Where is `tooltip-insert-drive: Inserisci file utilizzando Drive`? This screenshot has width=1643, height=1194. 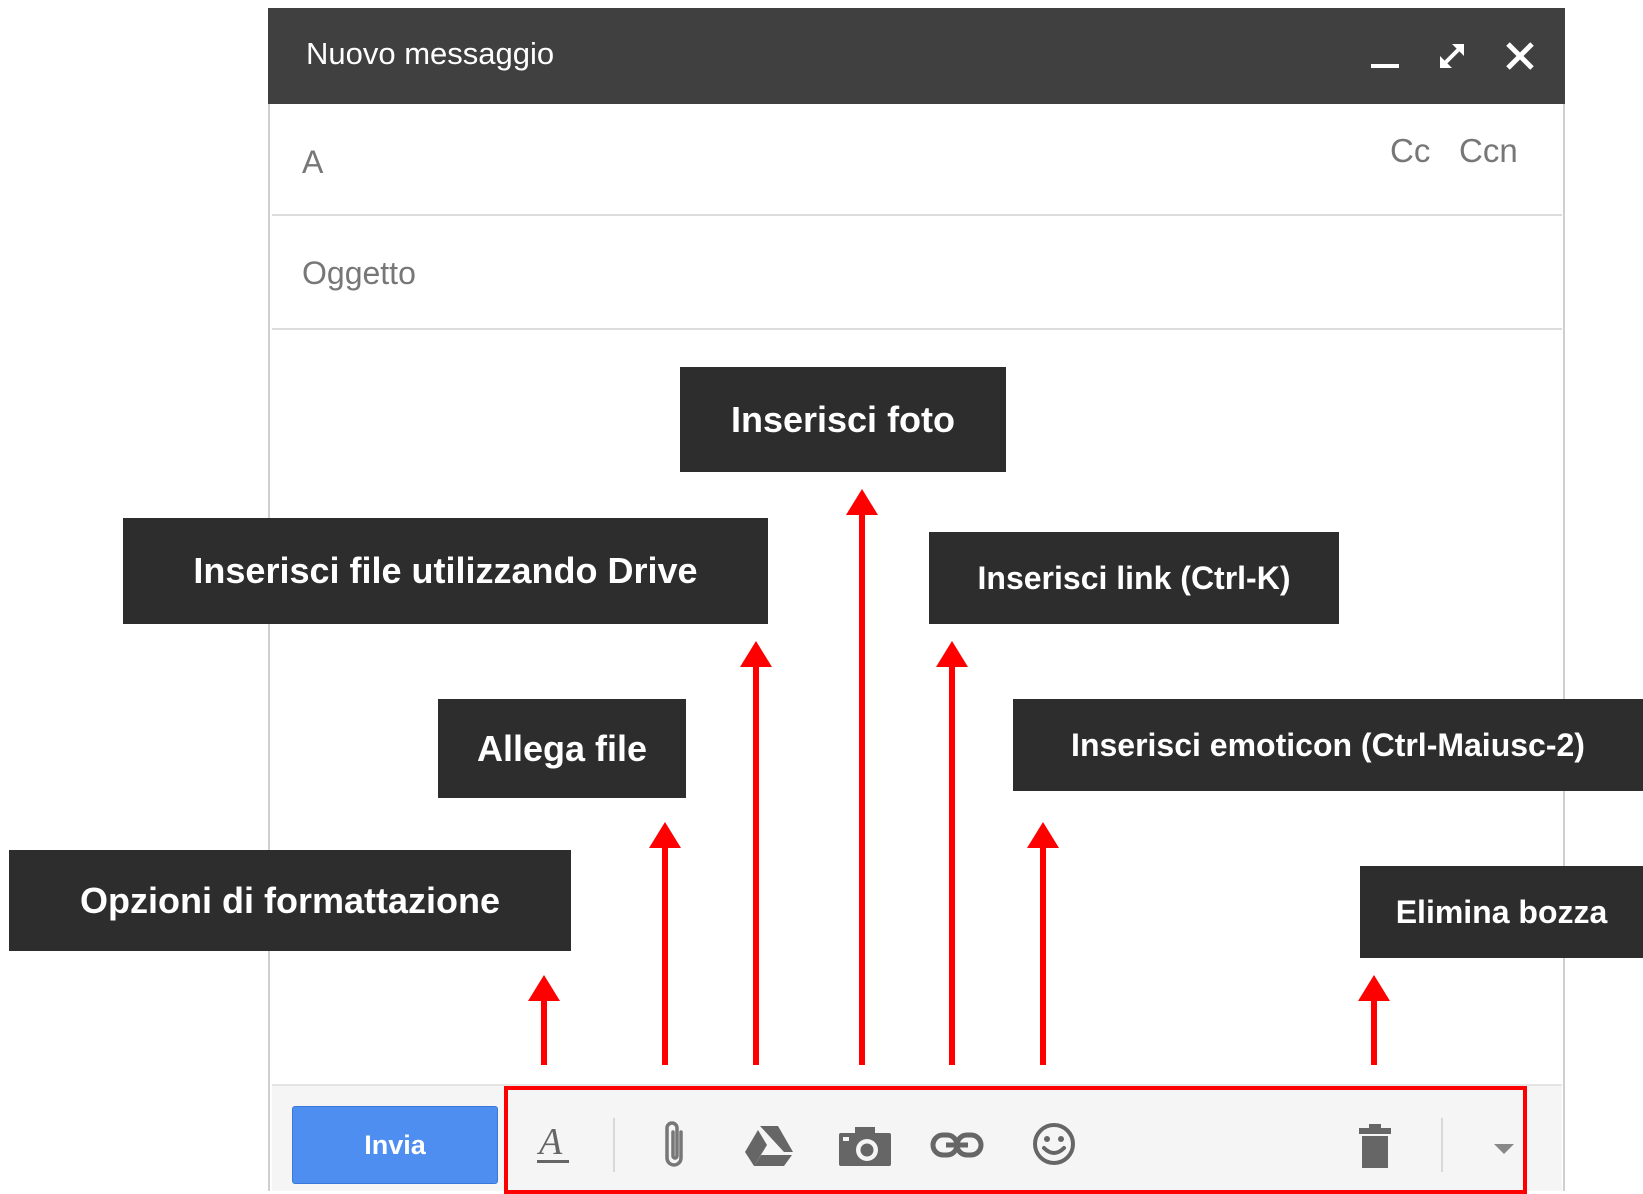
tooltip-insert-drive: Inserisci file utilizzando Drive is located at coordinates (445, 571).